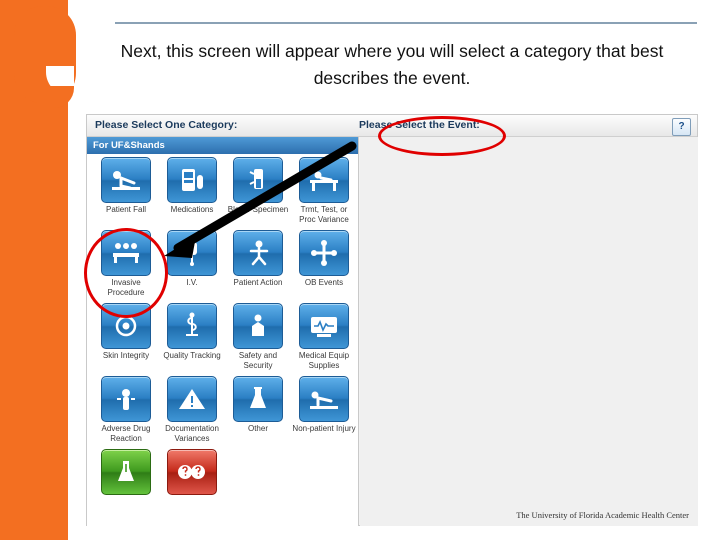 This screenshot has width=720, height=540. I want to click on invasive-procedure-icon, so click(126, 253).